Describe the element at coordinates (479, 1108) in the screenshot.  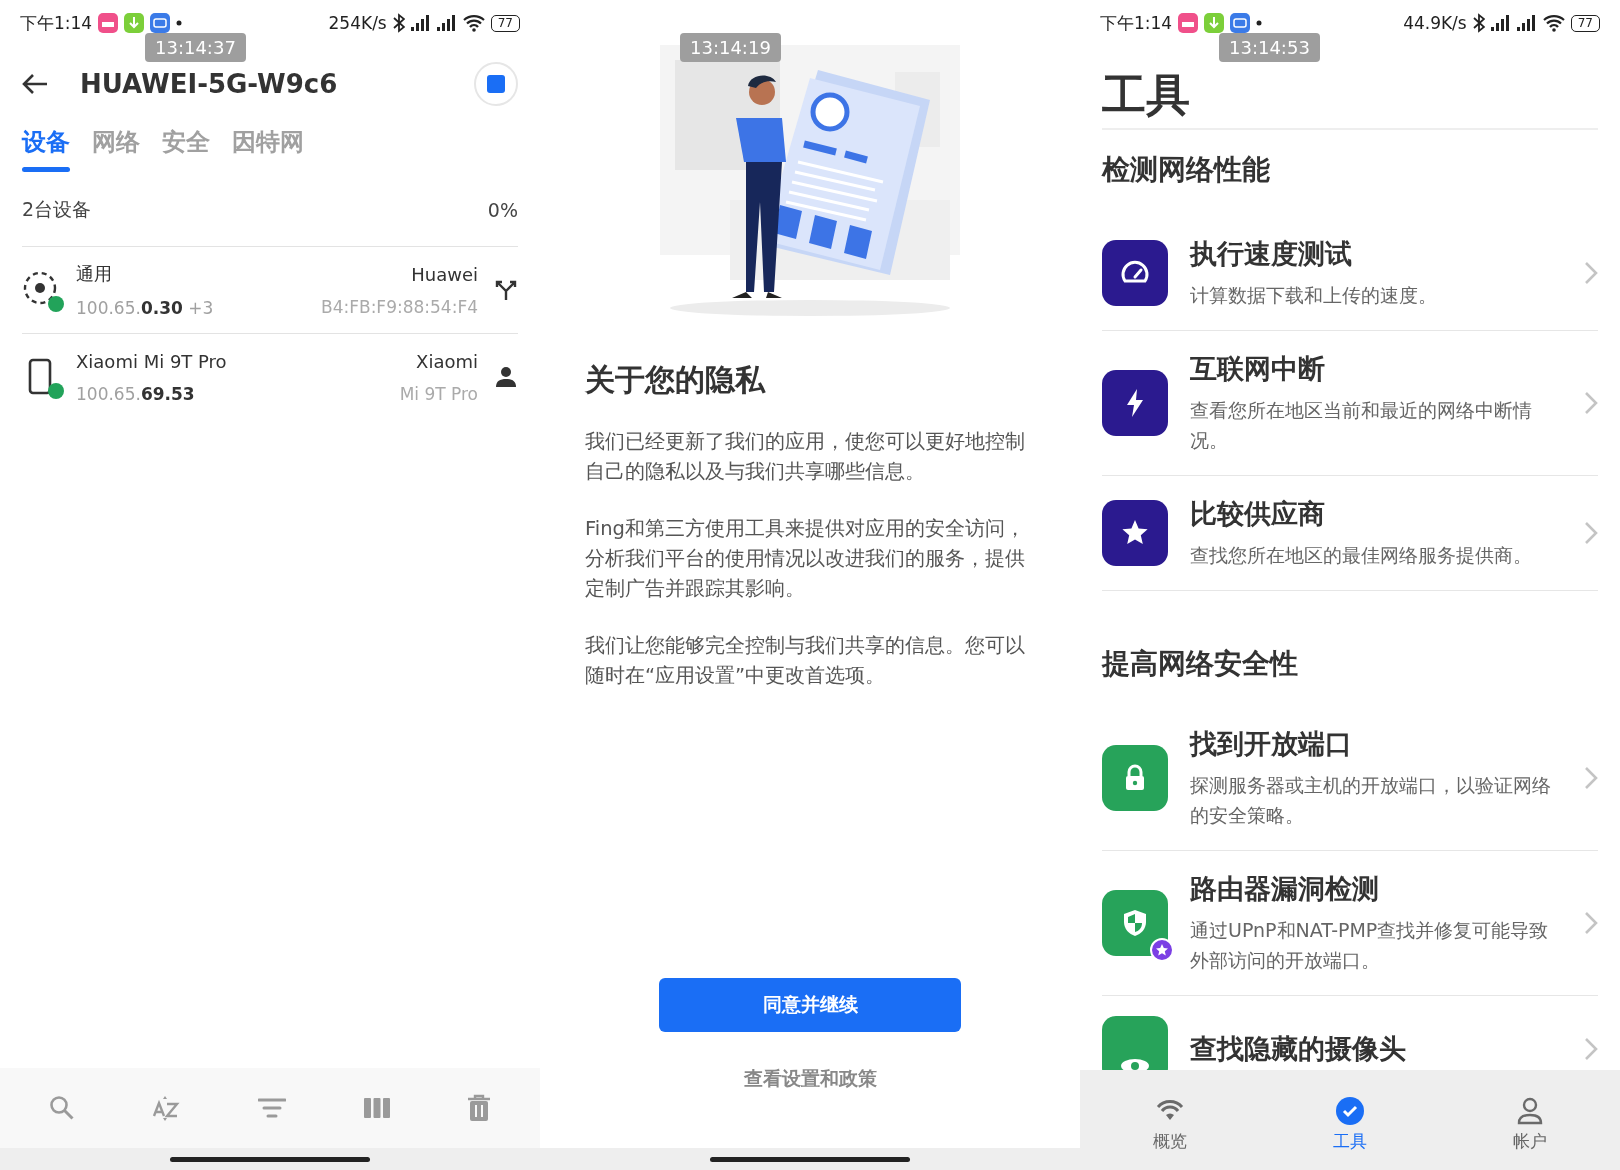
I see `trash-icon` at that location.